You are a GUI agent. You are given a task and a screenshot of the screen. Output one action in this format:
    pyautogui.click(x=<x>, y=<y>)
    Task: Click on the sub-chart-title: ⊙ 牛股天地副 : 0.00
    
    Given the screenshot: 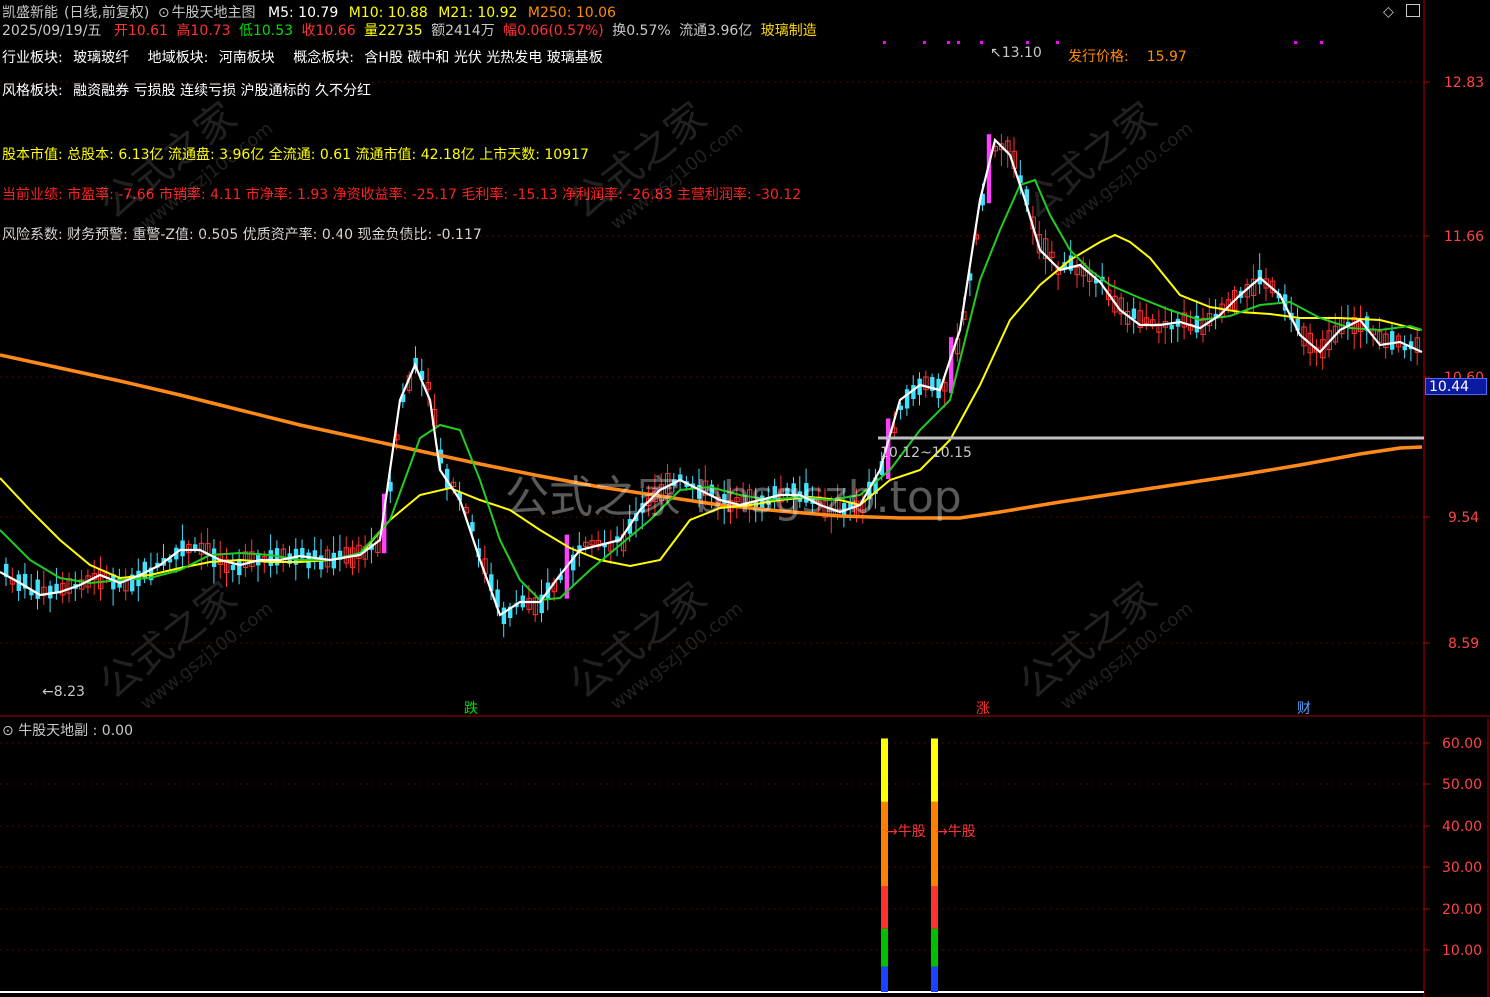 What is the action you would take?
    pyautogui.click(x=67, y=730)
    